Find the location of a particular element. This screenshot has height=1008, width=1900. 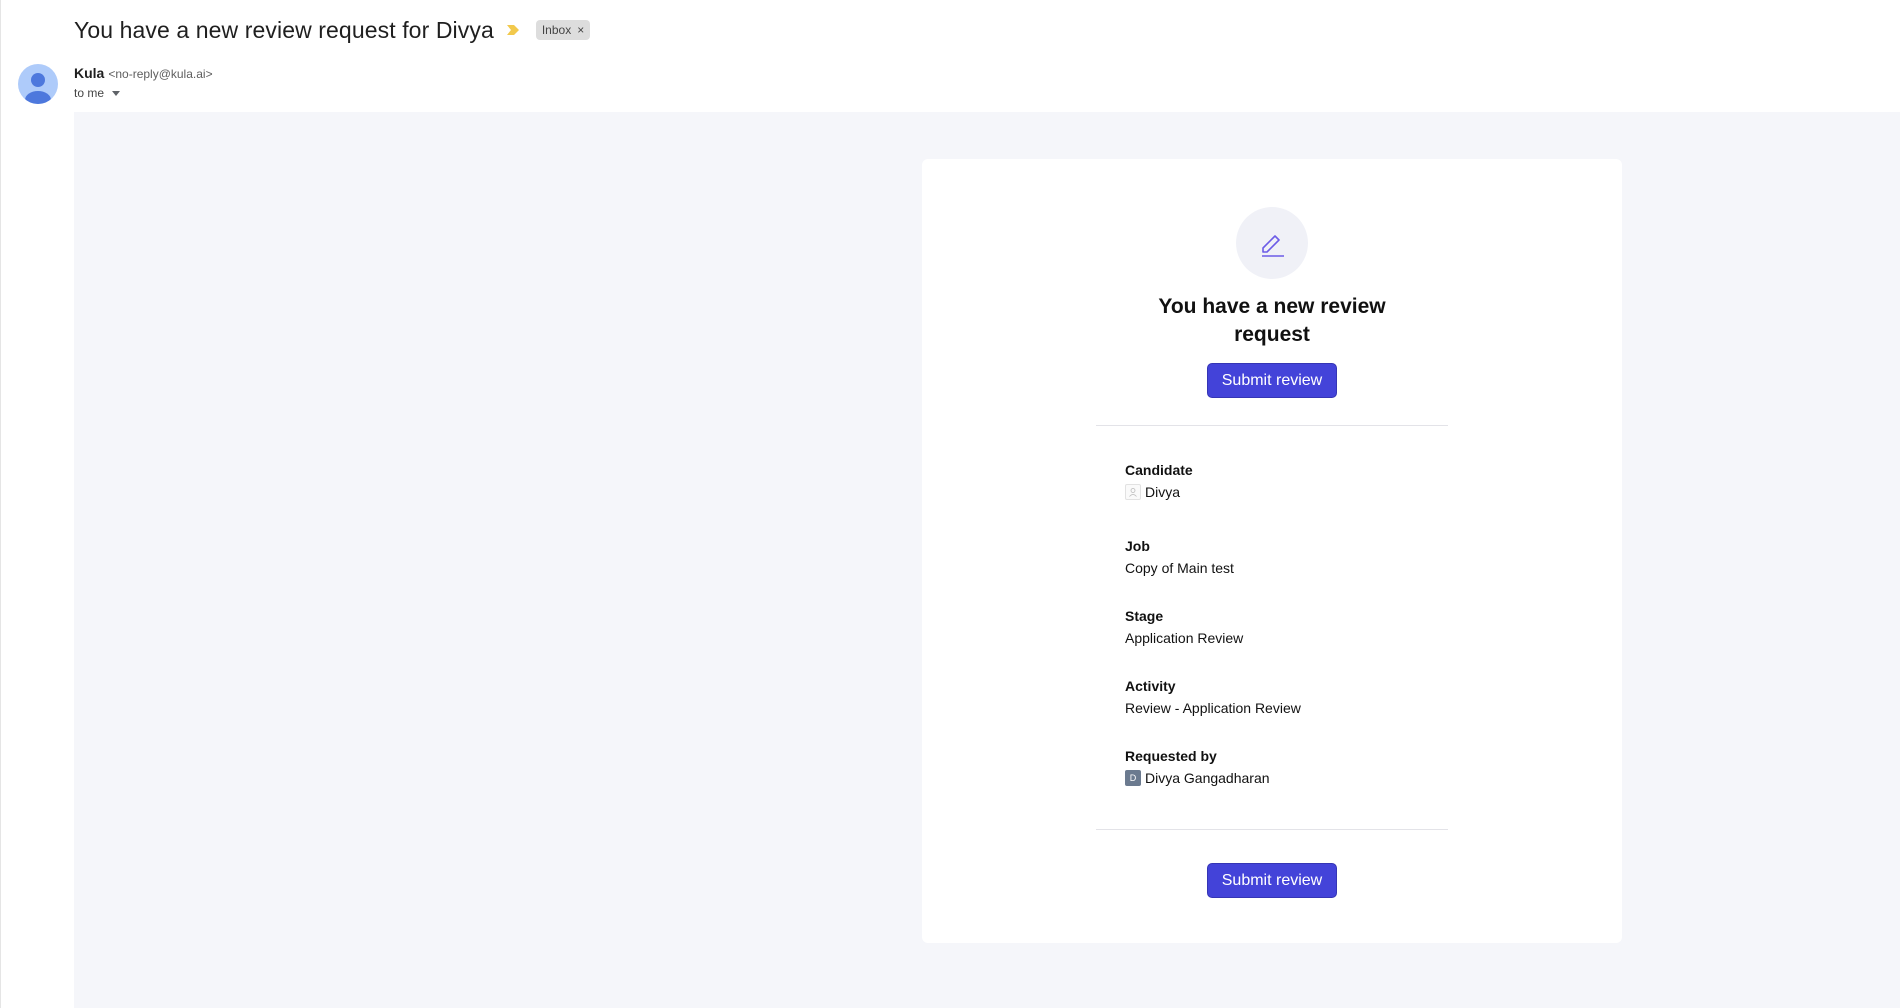

card-title-wrapper: You have a new review request is located at coordinates (1272, 321).